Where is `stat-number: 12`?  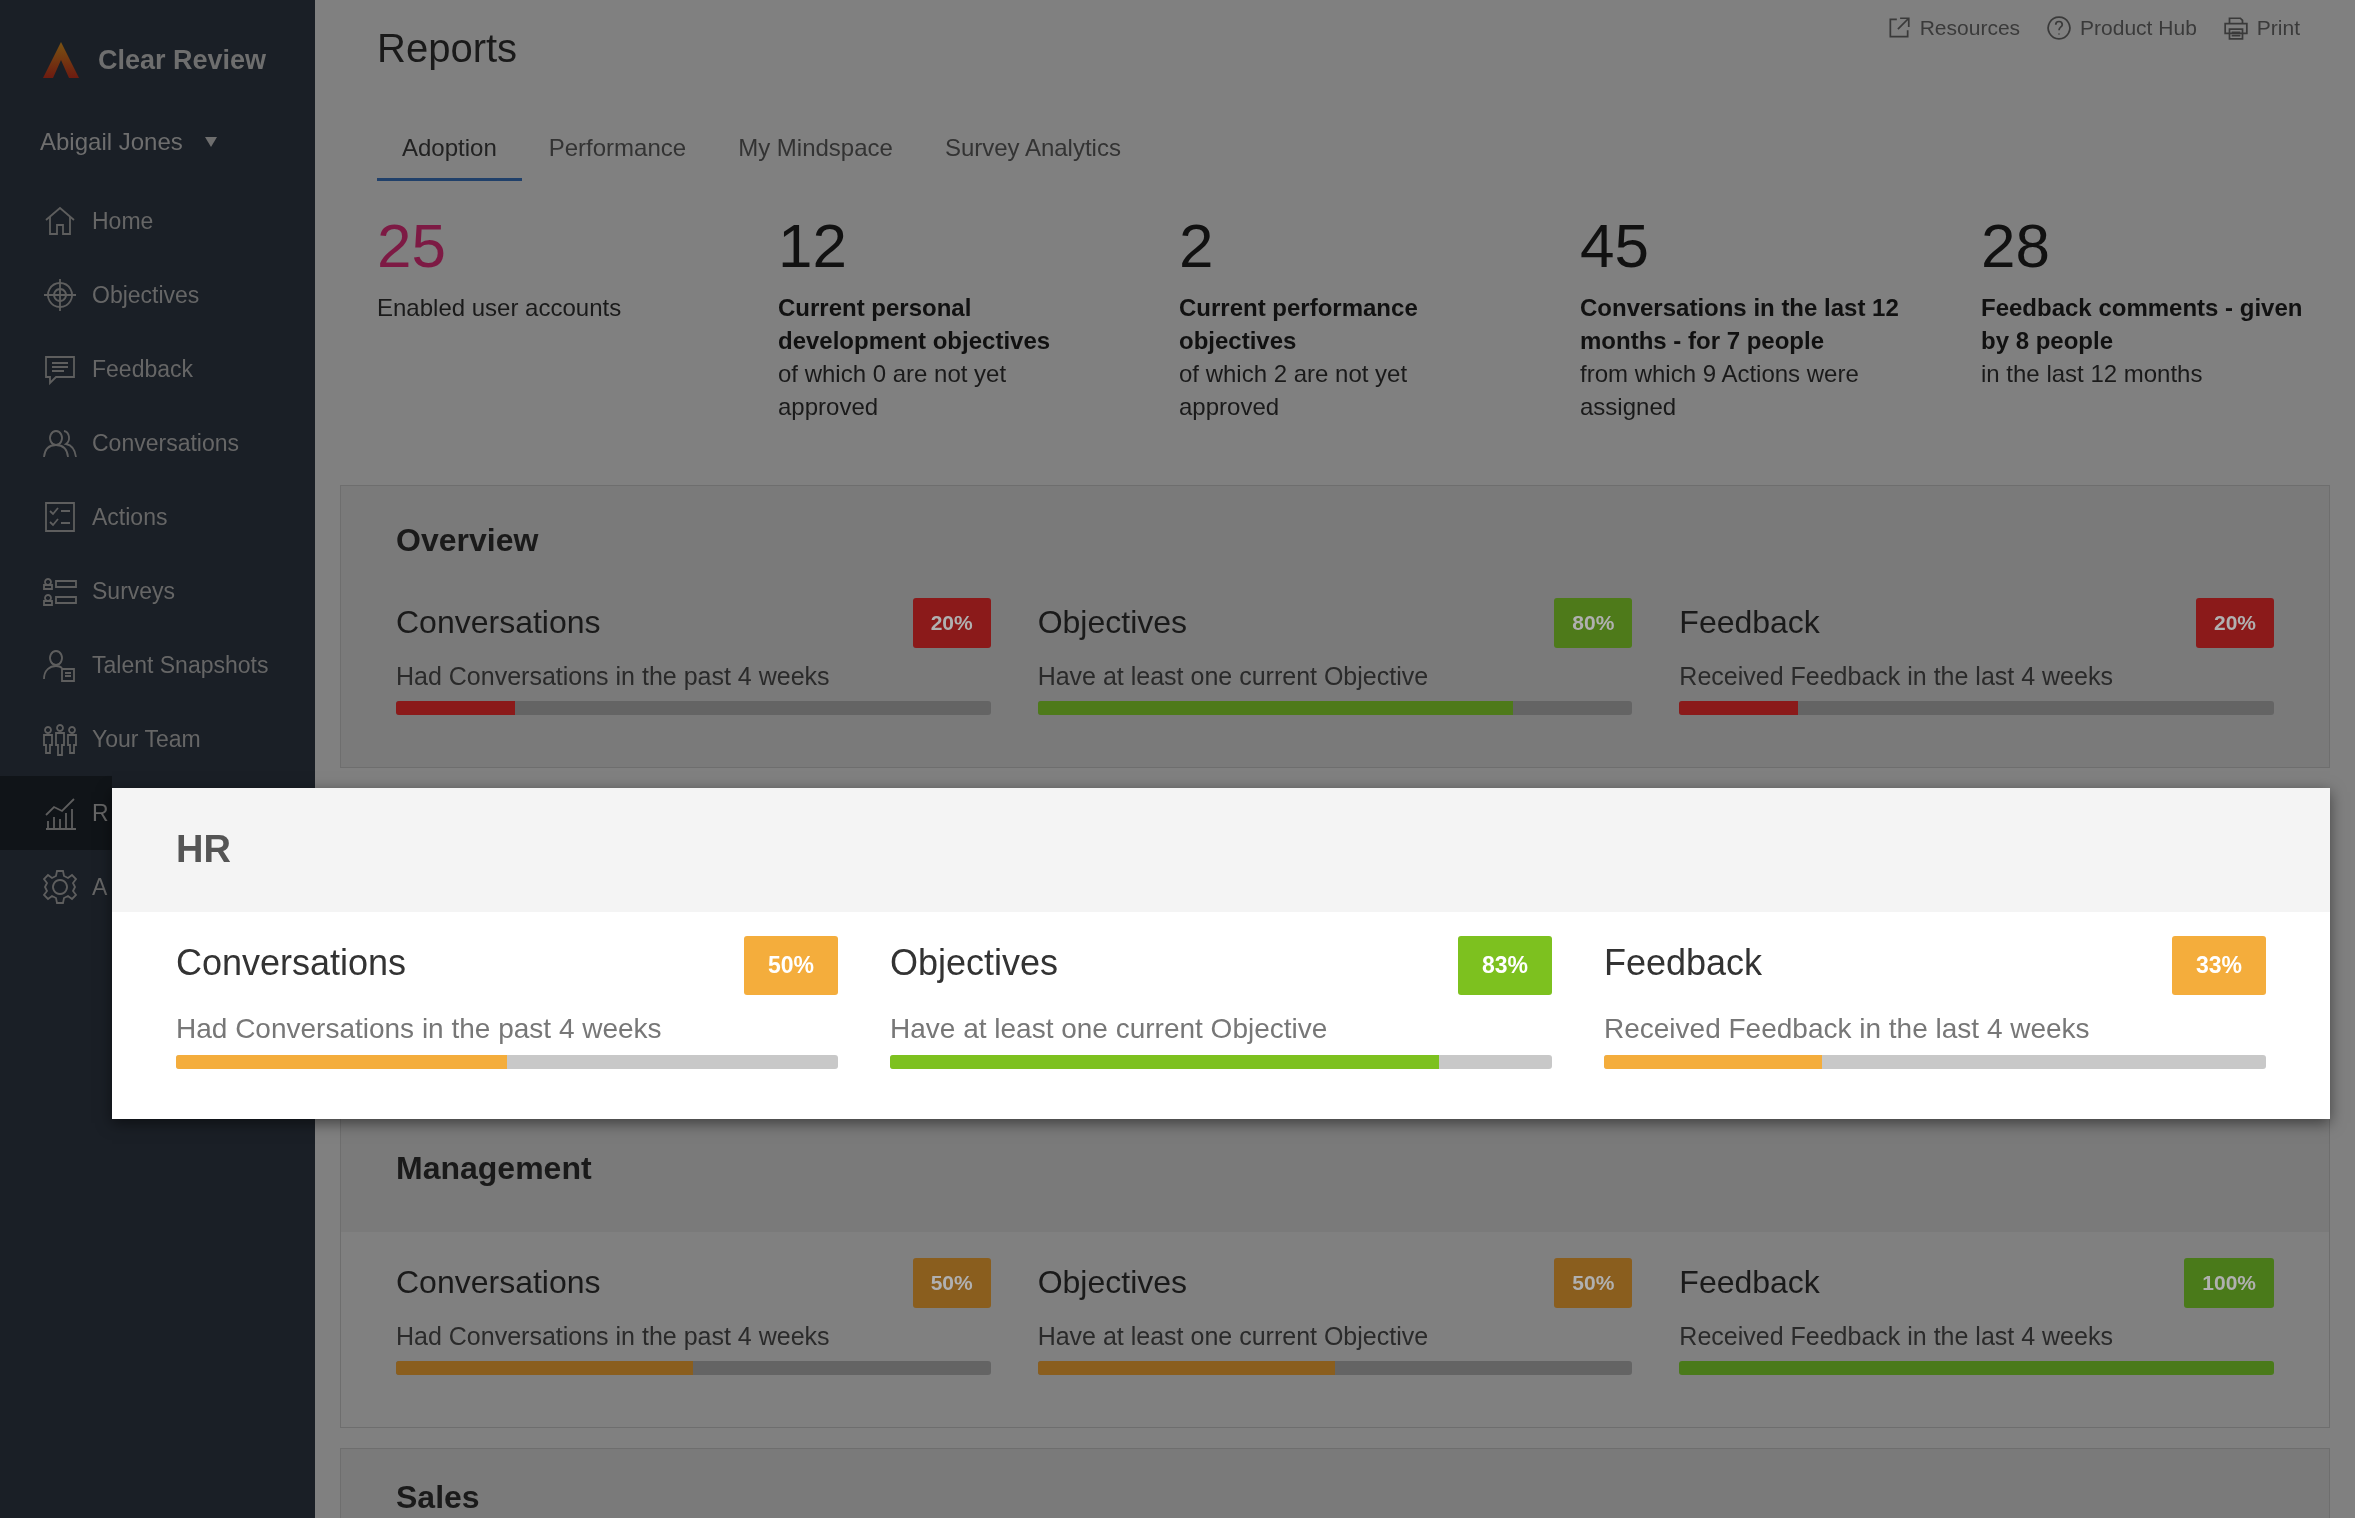
stat-number: 12 is located at coordinates (813, 246).